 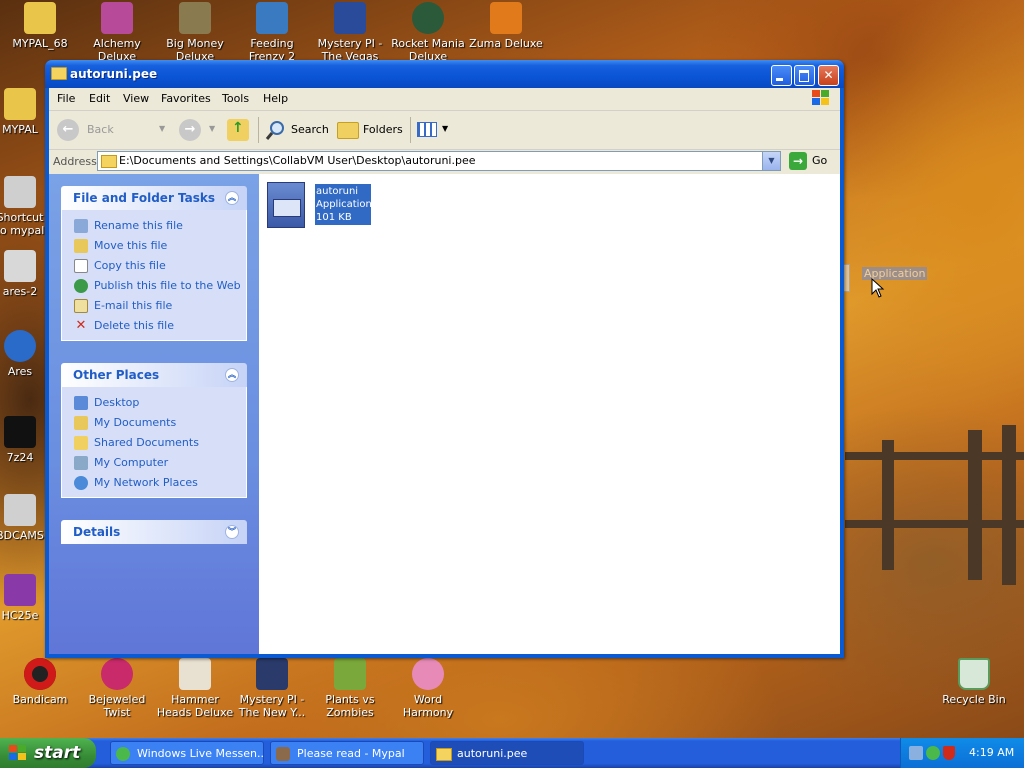 I want to click on address-dropdown-button: ▼, so click(x=771, y=161).